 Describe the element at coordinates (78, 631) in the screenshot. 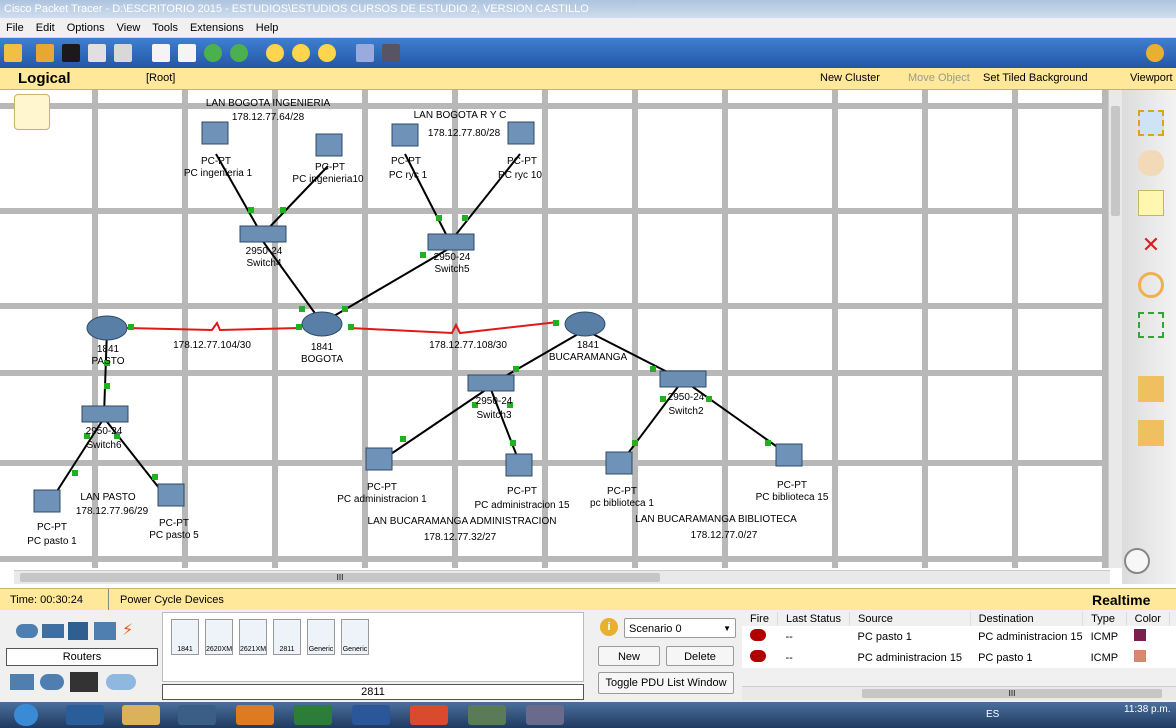

I see `hubs-category-icon` at that location.